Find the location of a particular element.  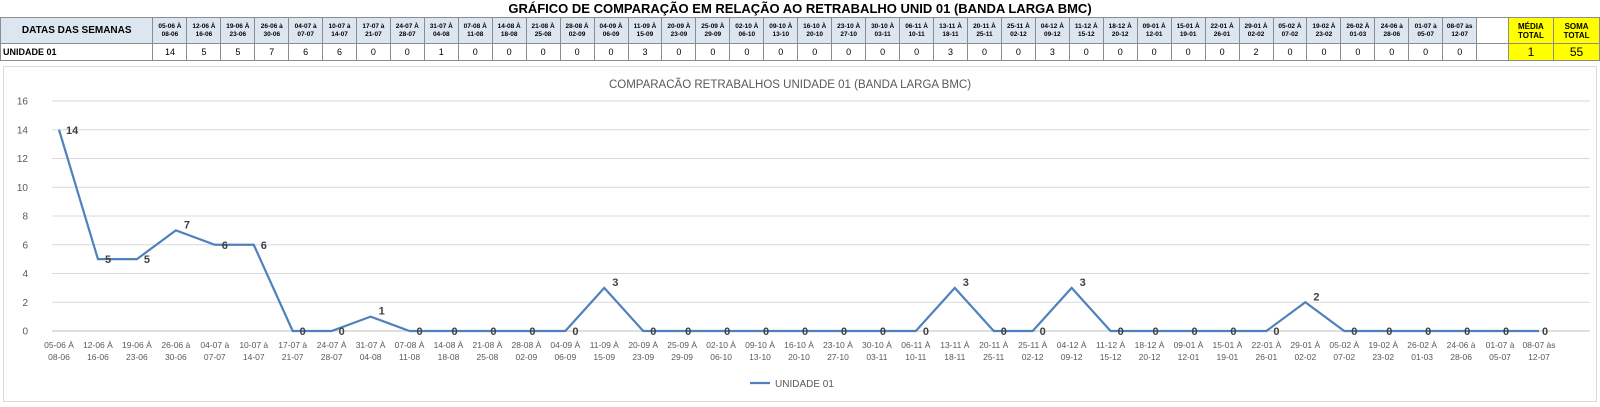

x-tick-label: 26-02 À is located at coordinates (1422, 345).